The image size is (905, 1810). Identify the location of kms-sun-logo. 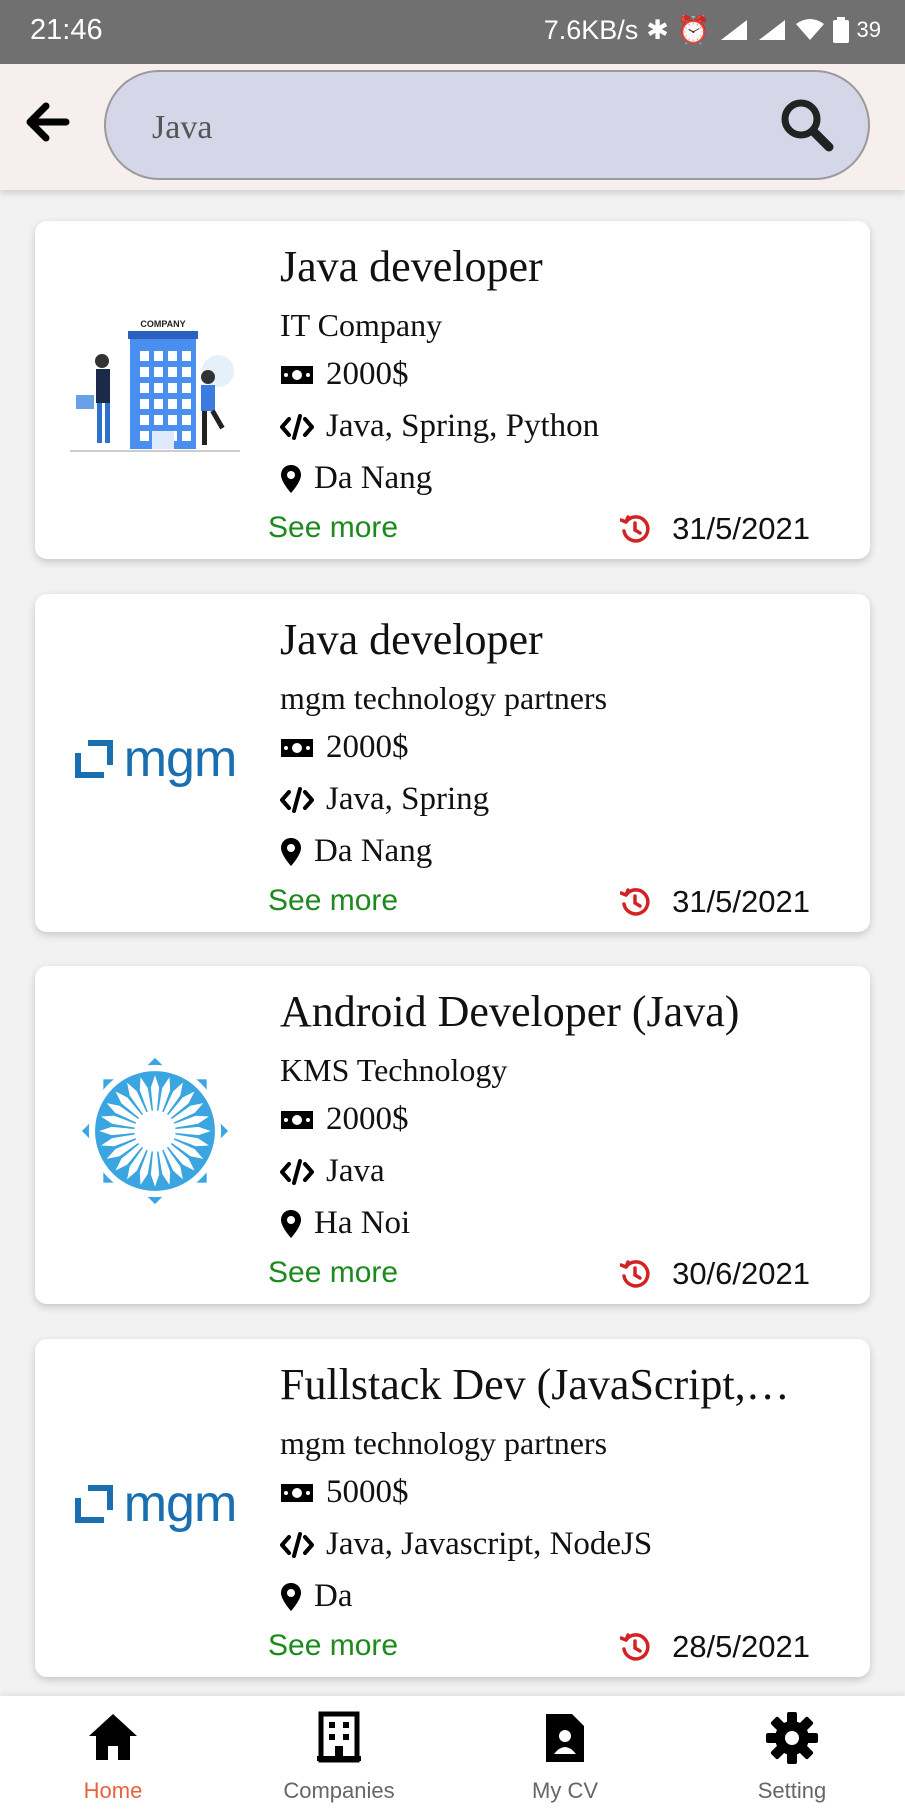
(155, 1131).